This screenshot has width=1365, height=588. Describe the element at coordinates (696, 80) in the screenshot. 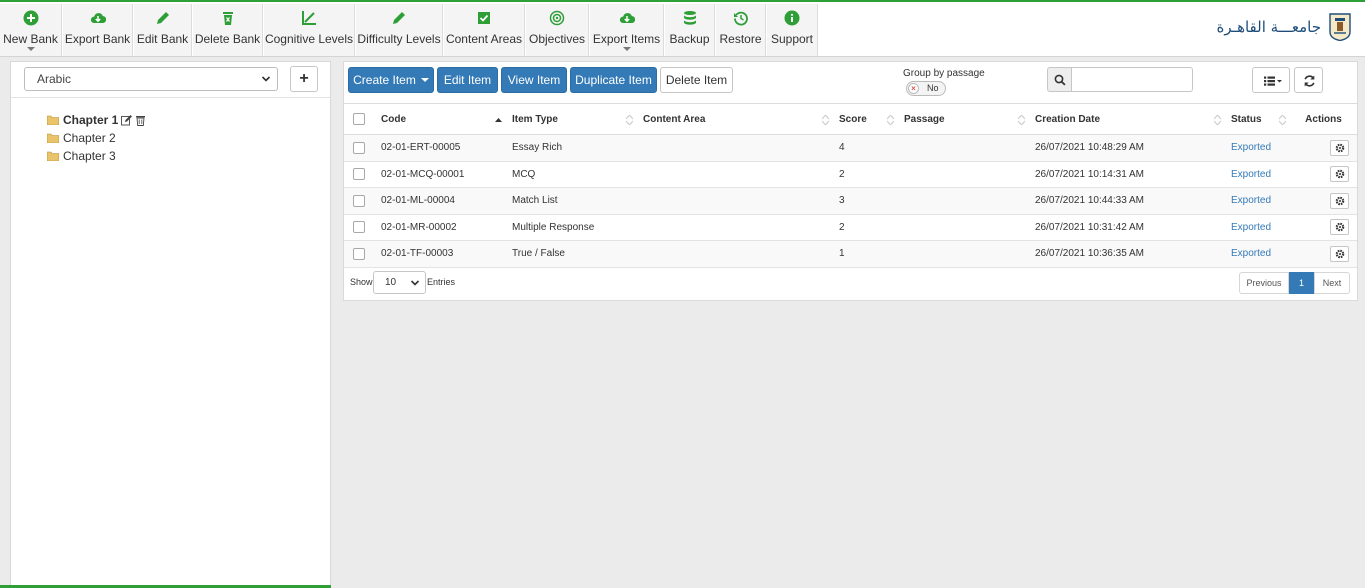

I see `delete-item-button: Delete Item` at that location.